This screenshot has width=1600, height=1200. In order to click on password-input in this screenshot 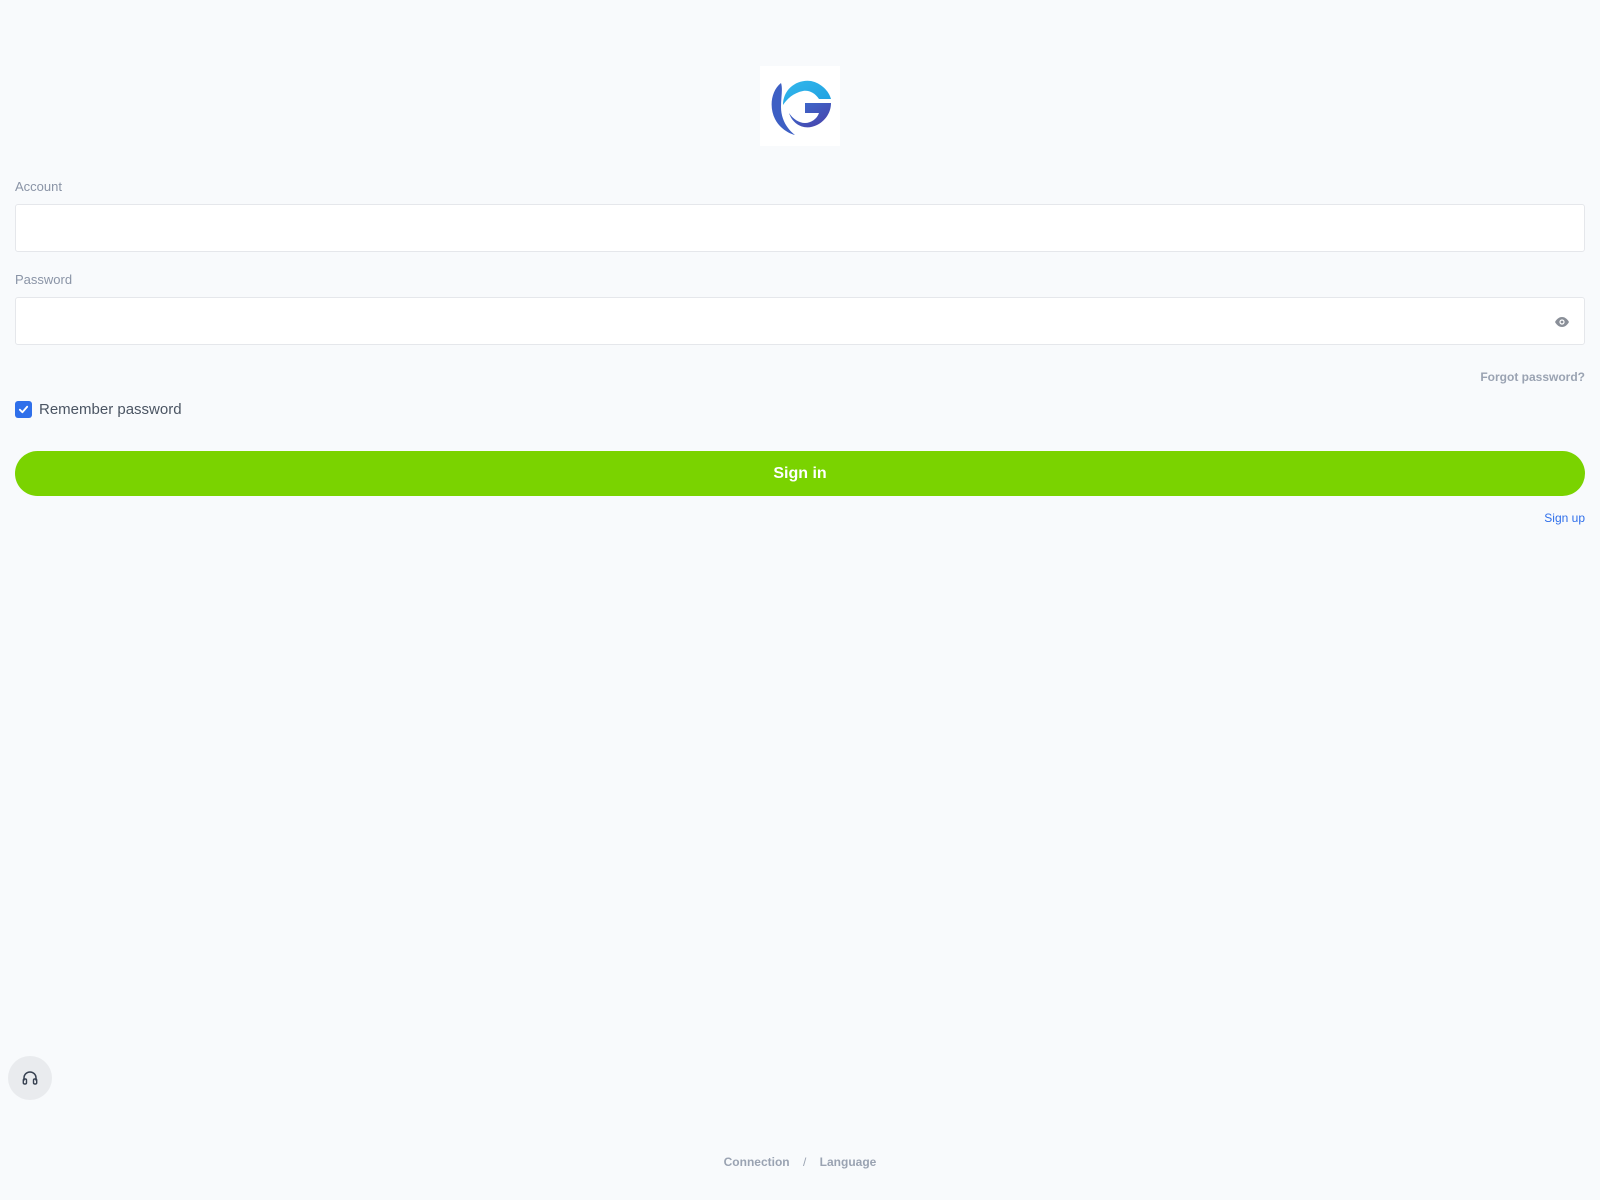, I will do `click(800, 321)`.